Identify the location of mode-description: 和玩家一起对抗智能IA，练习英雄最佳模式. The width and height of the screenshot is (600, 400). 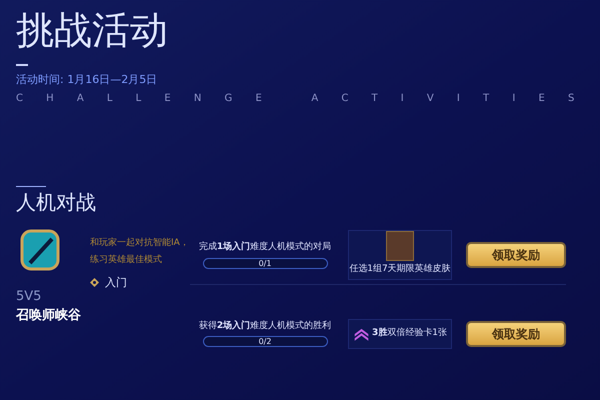
(140, 251).